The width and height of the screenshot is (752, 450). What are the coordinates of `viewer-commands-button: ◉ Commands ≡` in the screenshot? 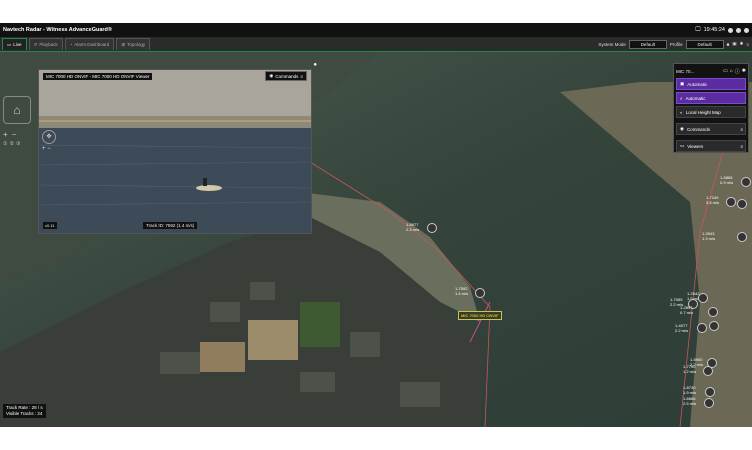 It's located at (286, 76).